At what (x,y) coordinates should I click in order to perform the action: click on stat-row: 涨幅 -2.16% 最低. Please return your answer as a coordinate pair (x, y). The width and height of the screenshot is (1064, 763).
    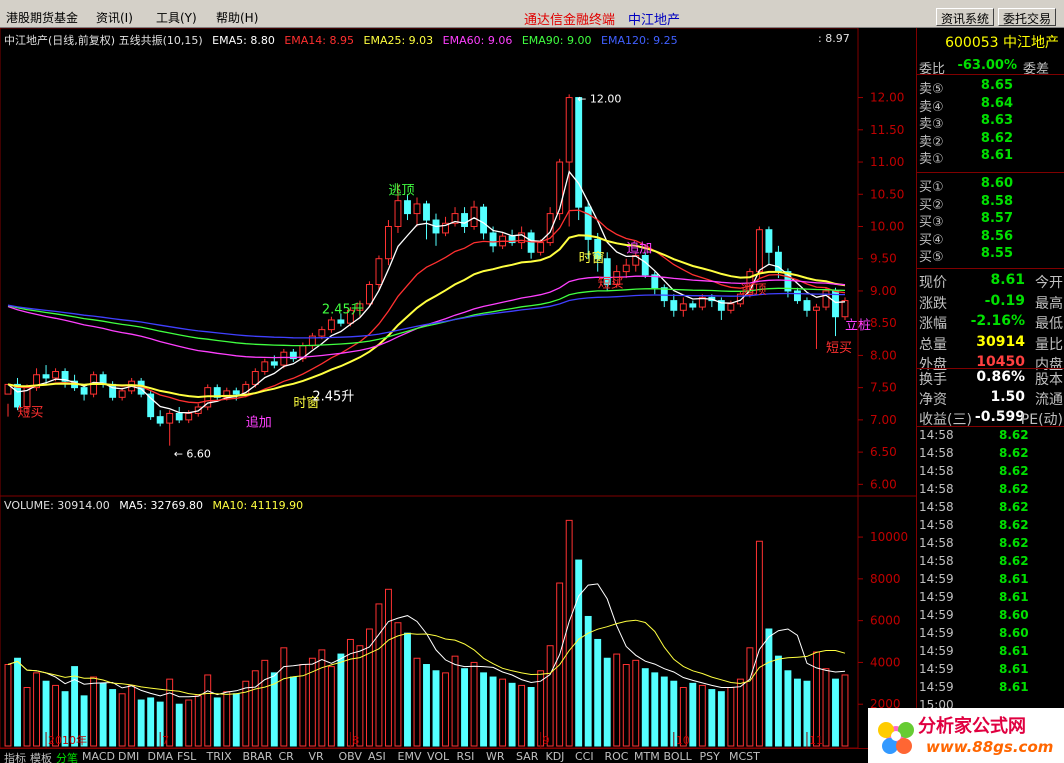
    Looking at the image, I should click on (990, 322).